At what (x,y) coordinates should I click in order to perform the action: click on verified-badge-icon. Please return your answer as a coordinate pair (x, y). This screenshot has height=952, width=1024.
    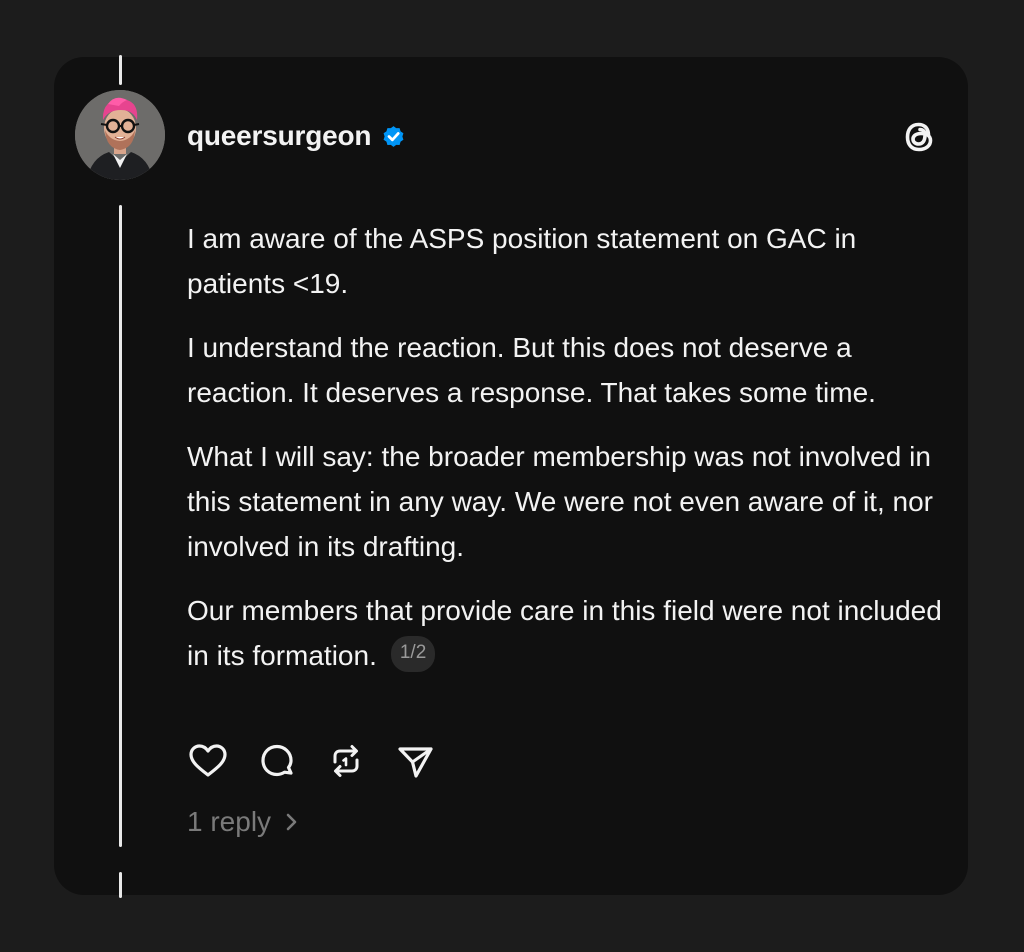
    Looking at the image, I should click on (393, 136).